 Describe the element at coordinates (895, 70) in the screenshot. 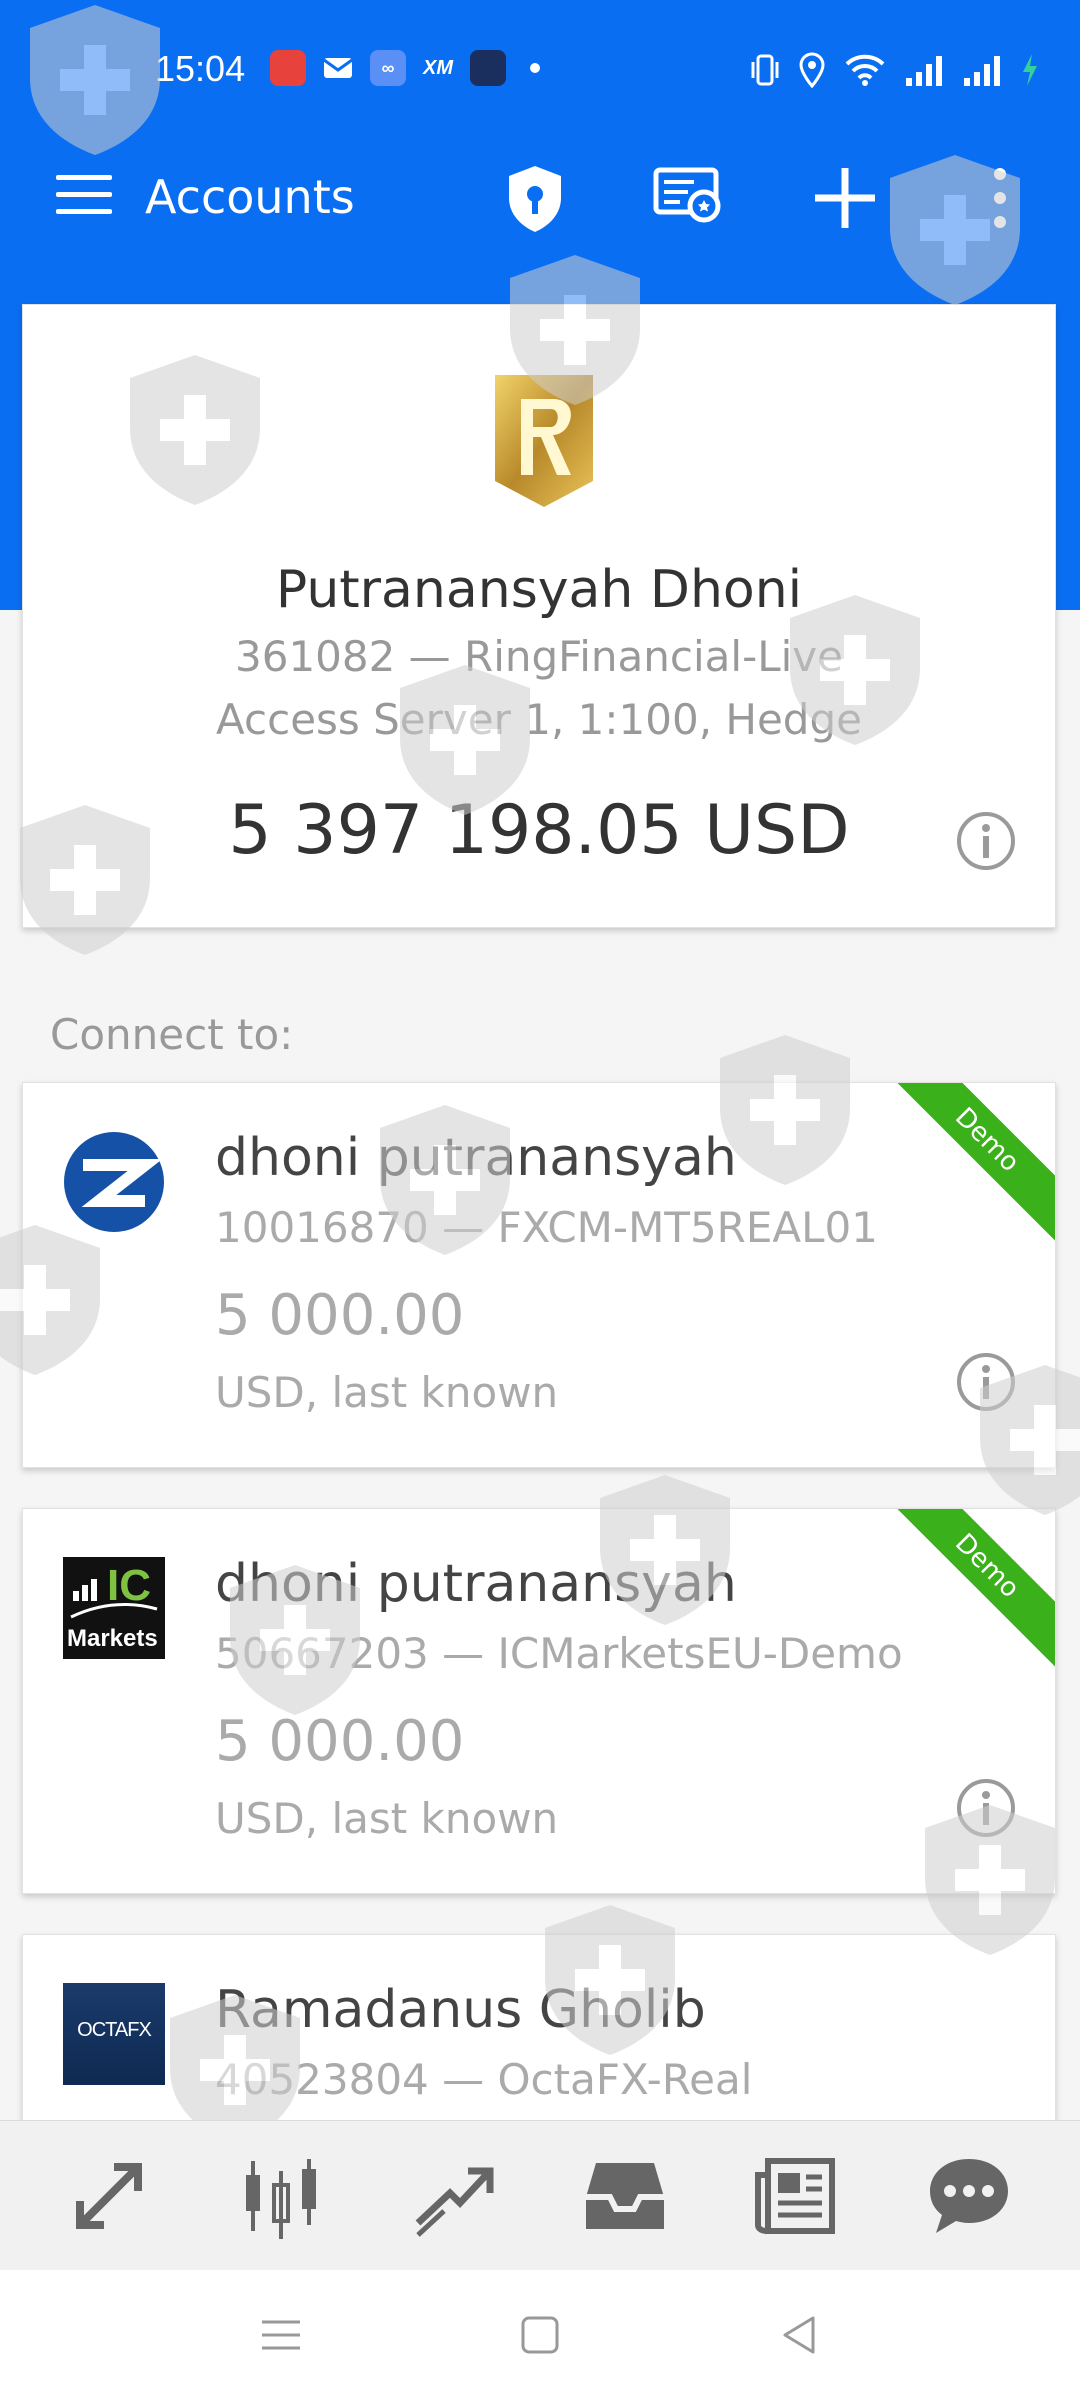

I see `system-status-icons` at that location.